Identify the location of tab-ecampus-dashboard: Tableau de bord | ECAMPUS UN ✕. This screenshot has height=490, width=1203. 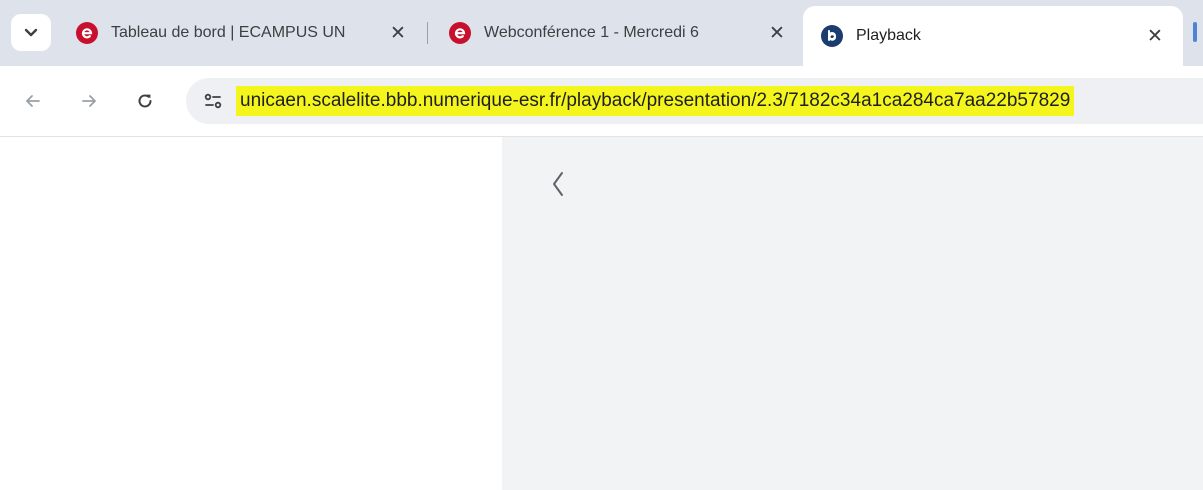
(242, 33).